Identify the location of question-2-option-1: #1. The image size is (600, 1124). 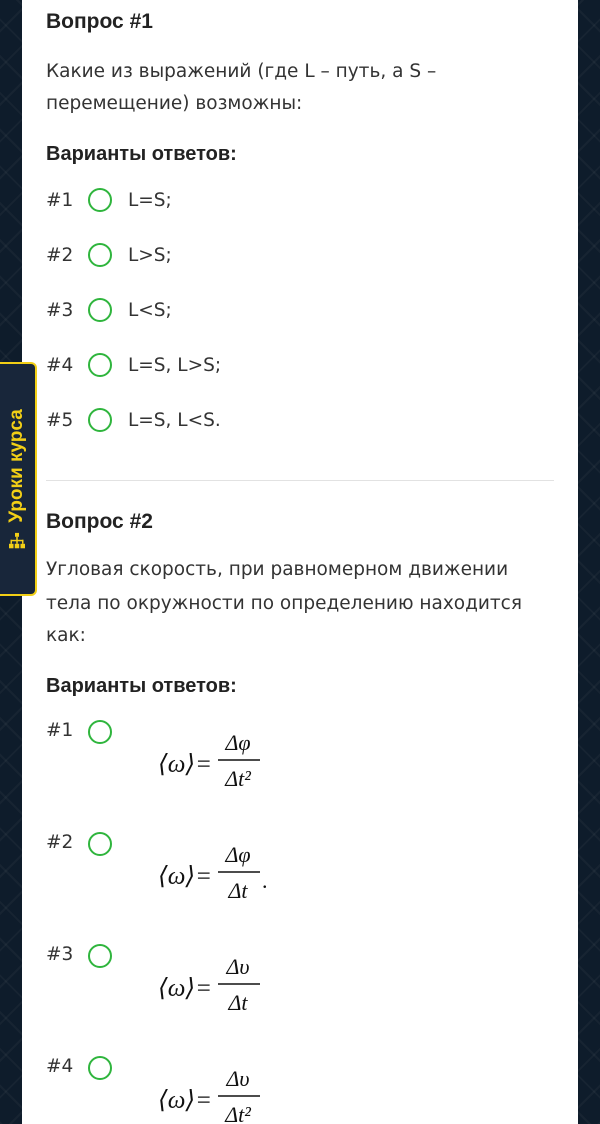
(79, 732).